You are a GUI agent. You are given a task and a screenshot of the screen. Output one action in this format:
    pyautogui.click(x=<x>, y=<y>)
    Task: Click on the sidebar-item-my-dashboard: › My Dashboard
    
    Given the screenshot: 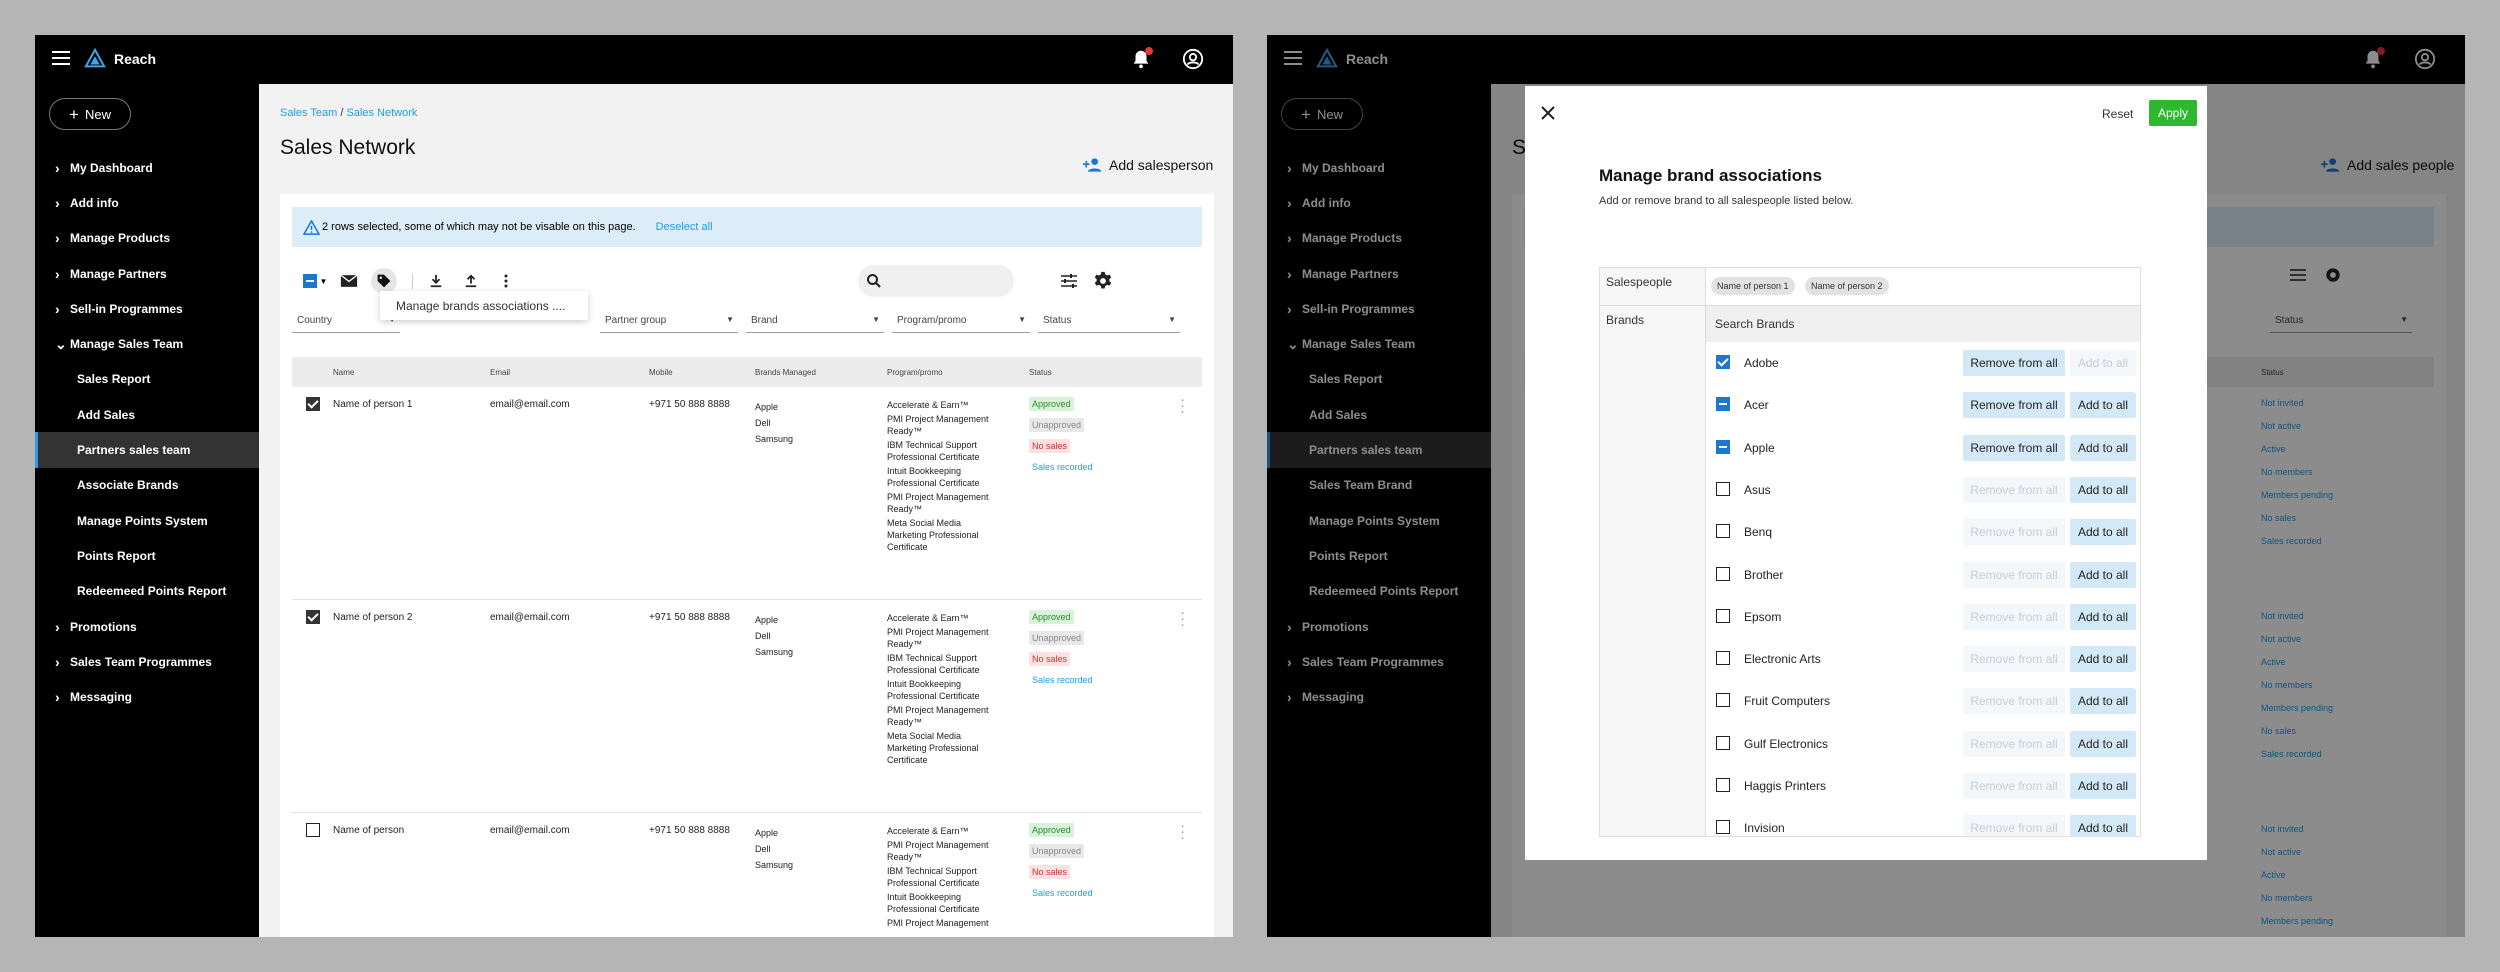 What is the action you would take?
    pyautogui.click(x=147, y=167)
    